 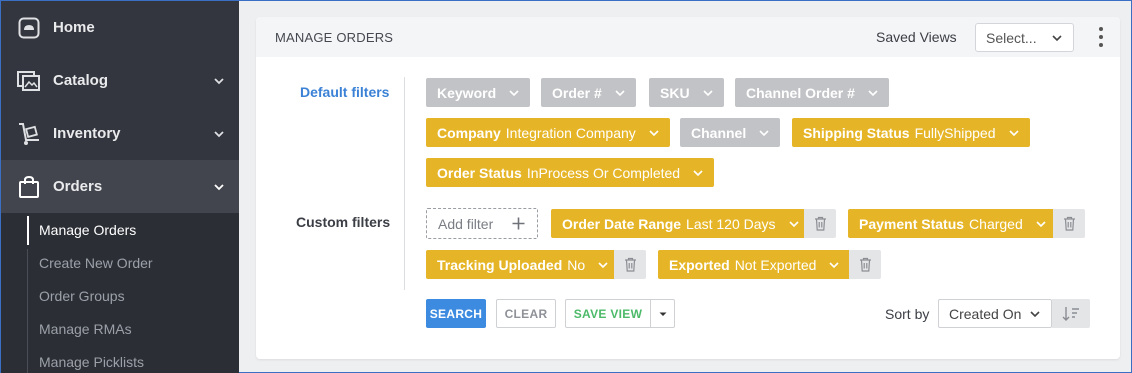 I want to click on sort-by-select: Created On, so click(x=995, y=313).